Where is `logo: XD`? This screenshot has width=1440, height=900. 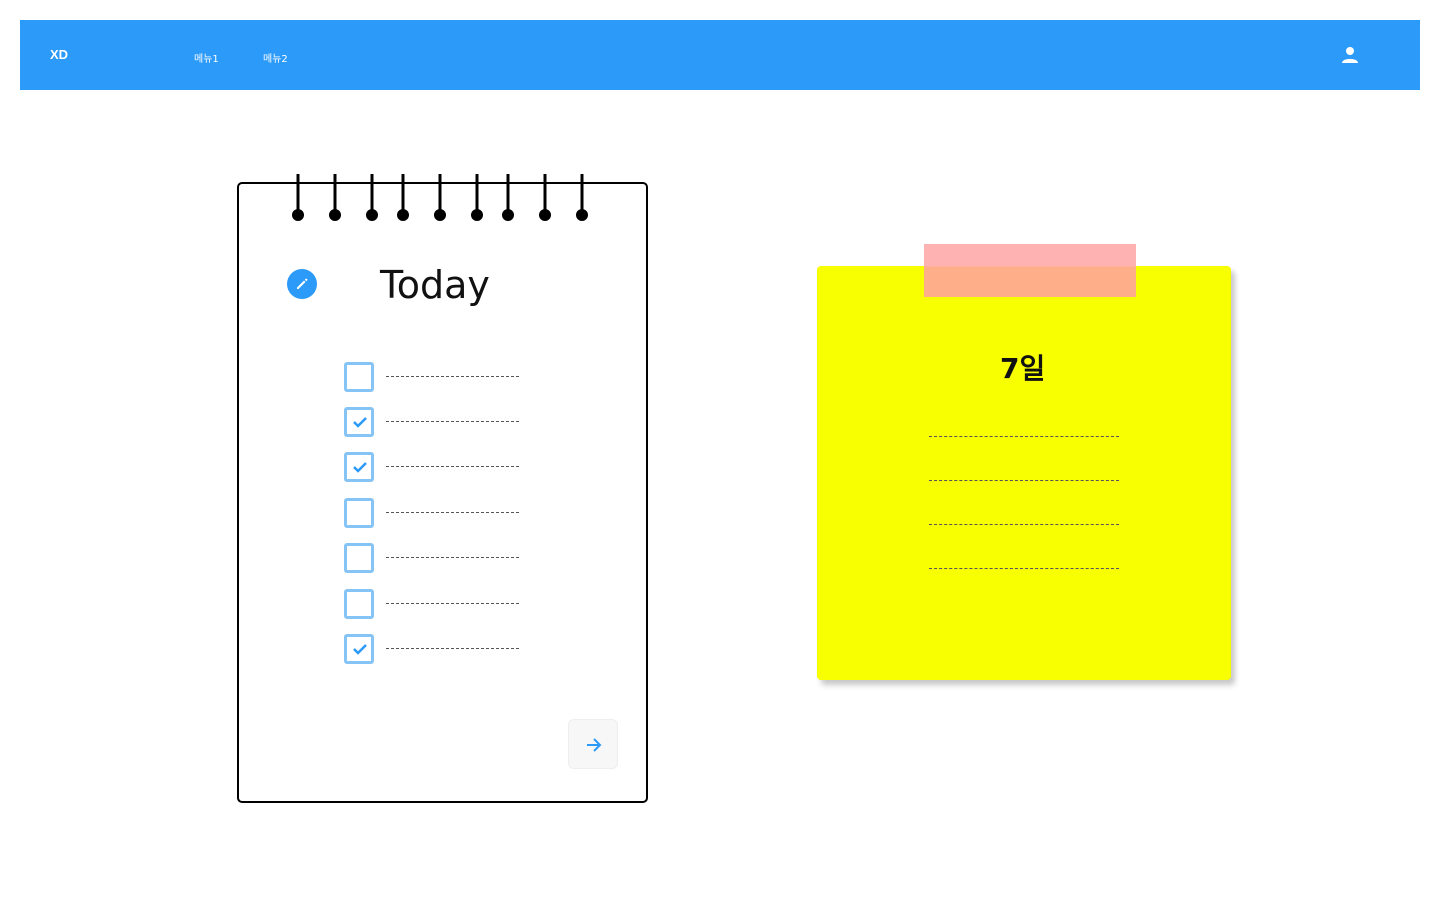
logo: XD is located at coordinates (59, 54).